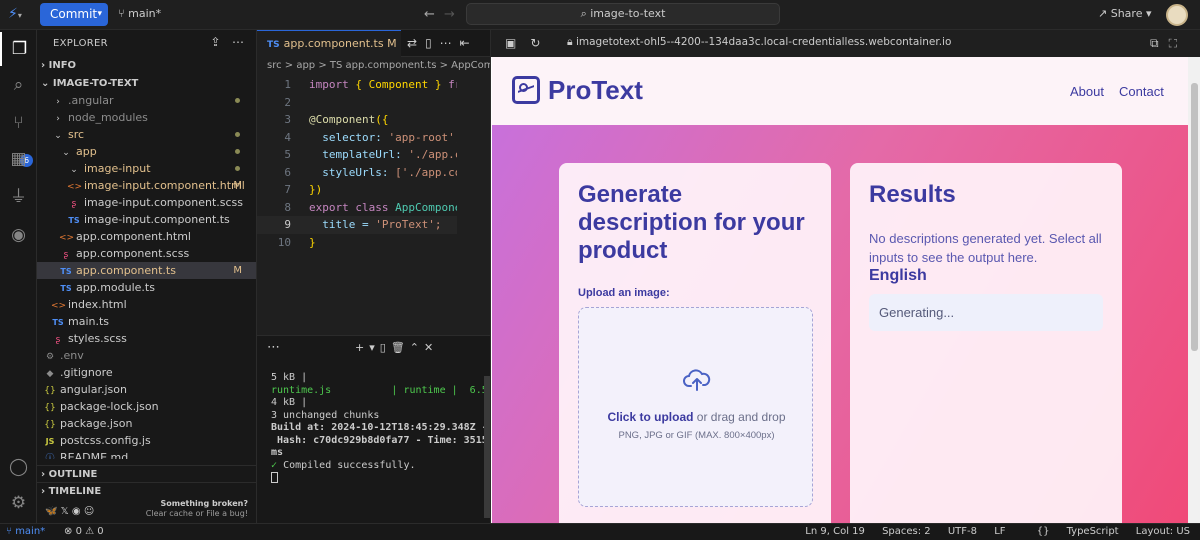  Describe the element at coordinates (18, 49) in the screenshot. I see `explorer-icon: ❐` at that location.